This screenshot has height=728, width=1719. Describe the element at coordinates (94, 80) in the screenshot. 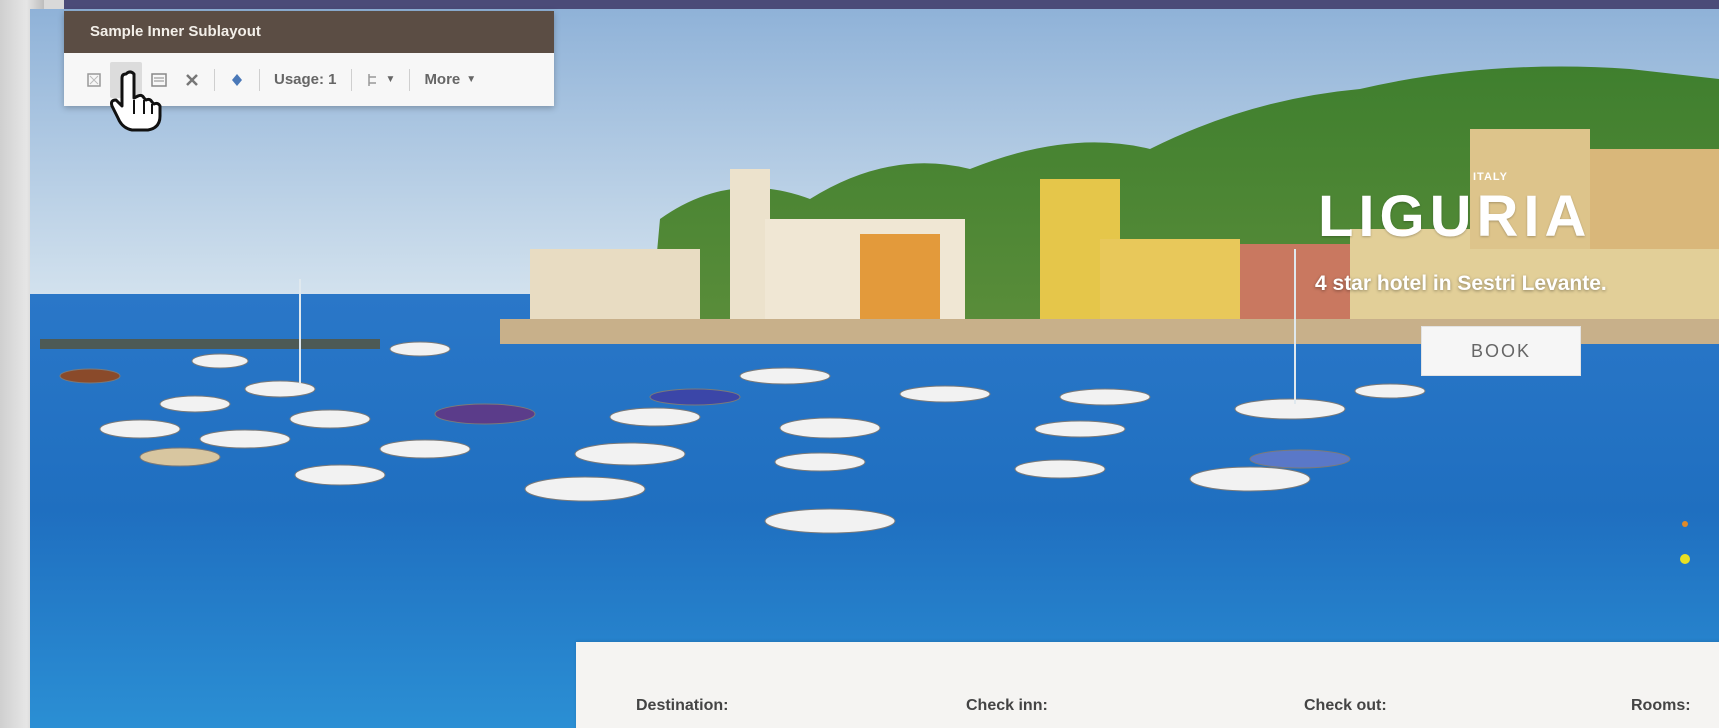

I see `select-icon` at that location.